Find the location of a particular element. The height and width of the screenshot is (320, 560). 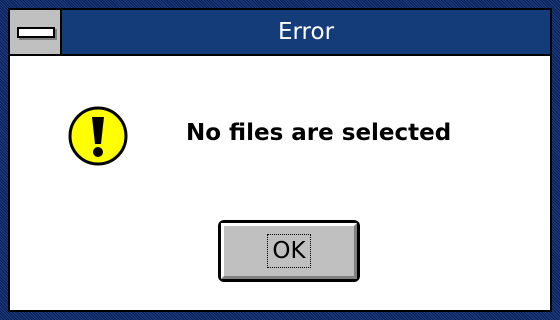

warning-exclamation-icon is located at coordinates (98, 136).